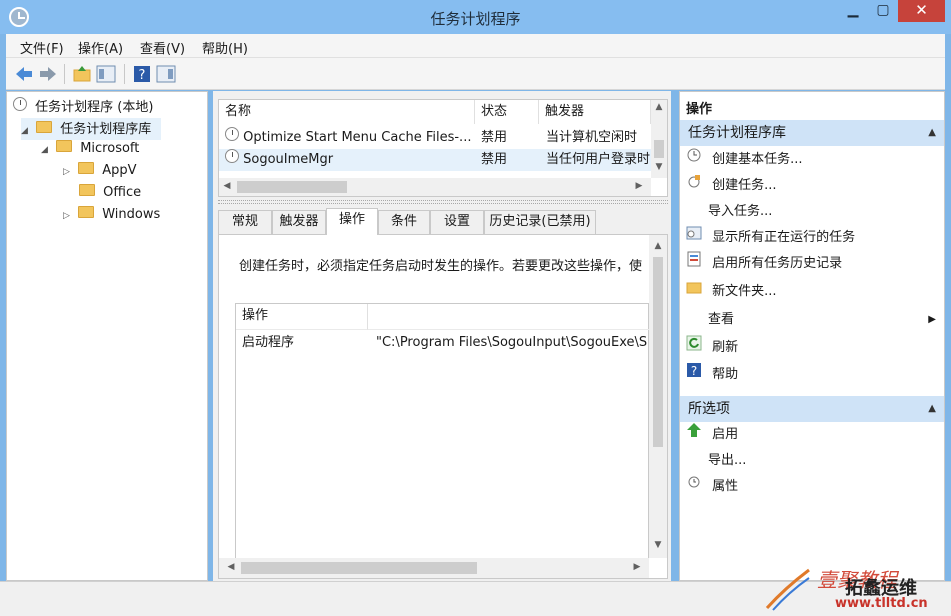  Describe the element at coordinates (812, 133) in the screenshot. I see `section-library: 任务计划程序库 ▲` at that location.